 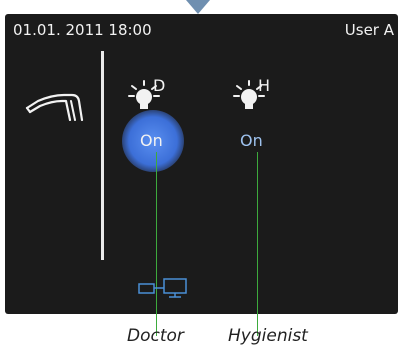 What do you see at coordinates (264, 85) in the screenshot?
I see `hygienist-light-letter: H` at bounding box center [264, 85].